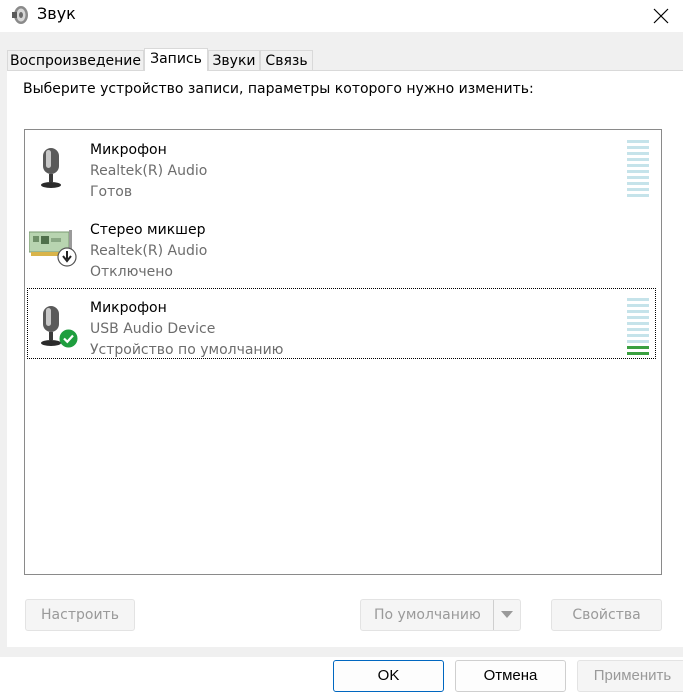 The width and height of the screenshot is (683, 697). I want to click on set-default-dropdown, so click(506, 615).